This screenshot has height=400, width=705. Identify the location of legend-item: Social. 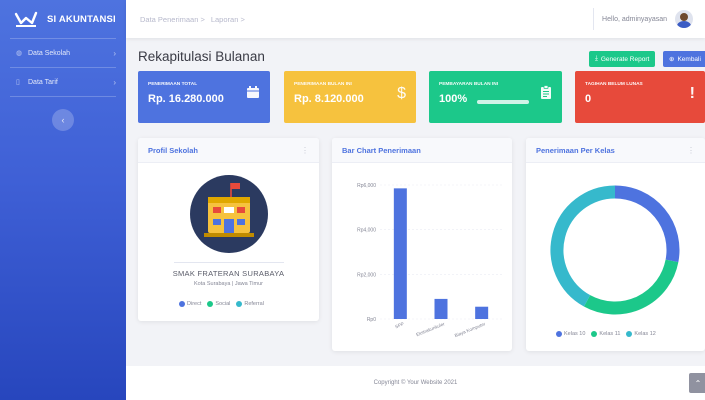
(218, 304).